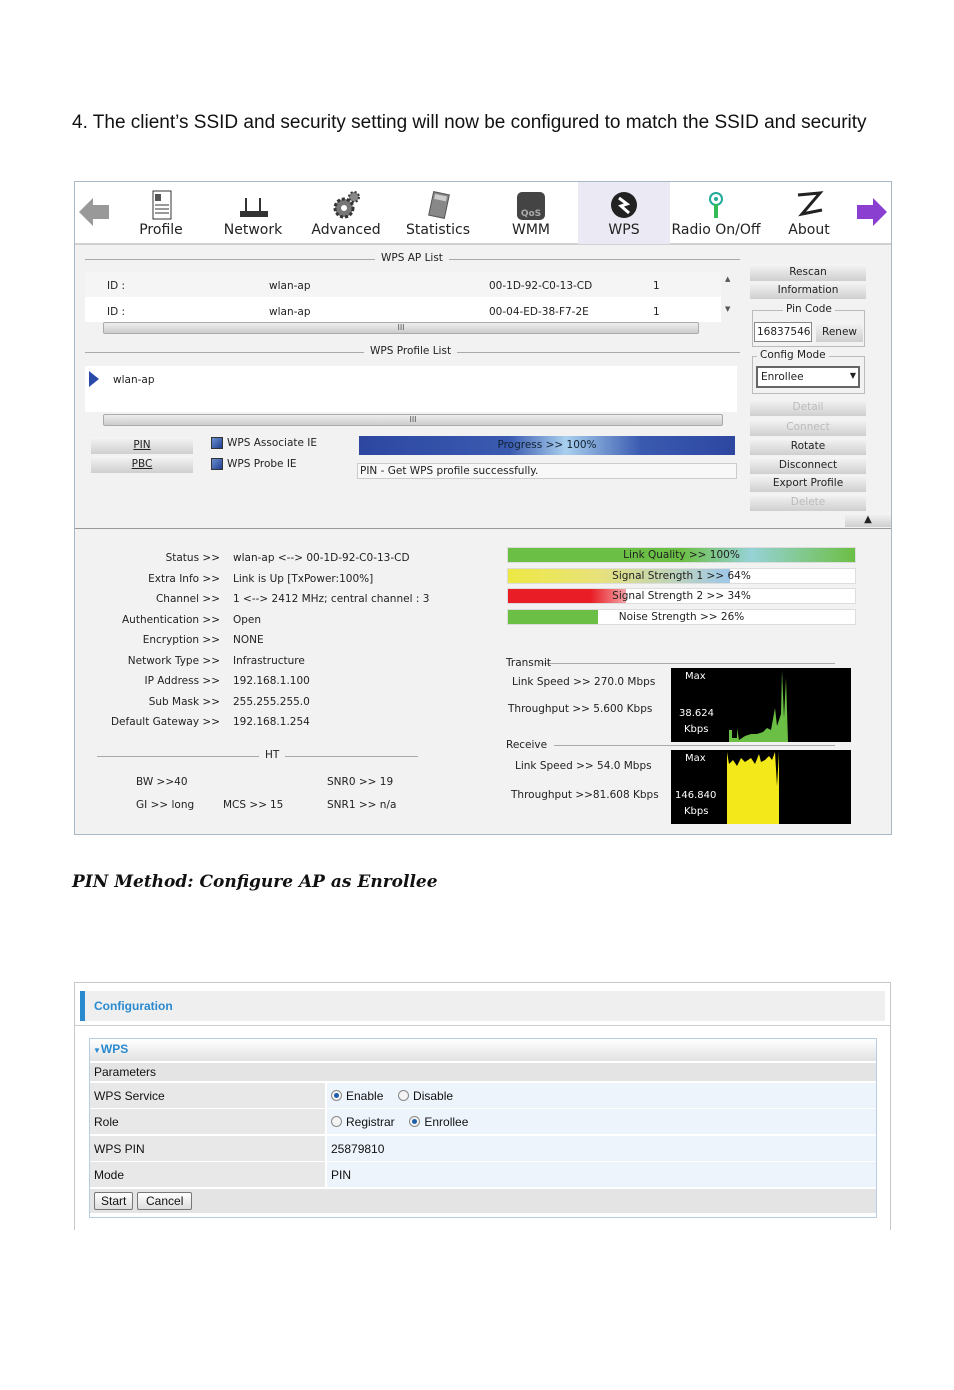 This screenshot has width=954, height=1390. What do you see at coordinates (868, 520) in the screenshot?
I see `collapse-up-icon: ▲` at bounding box center [868, 520].